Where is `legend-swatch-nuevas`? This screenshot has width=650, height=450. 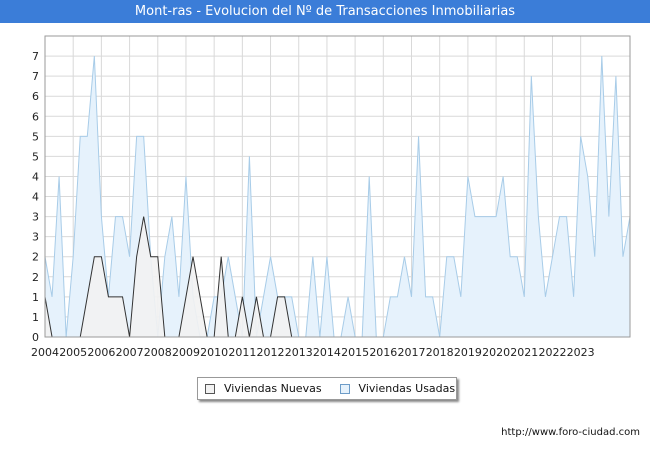 legend-swatch-nuevas is located at coordinates (210, 388).